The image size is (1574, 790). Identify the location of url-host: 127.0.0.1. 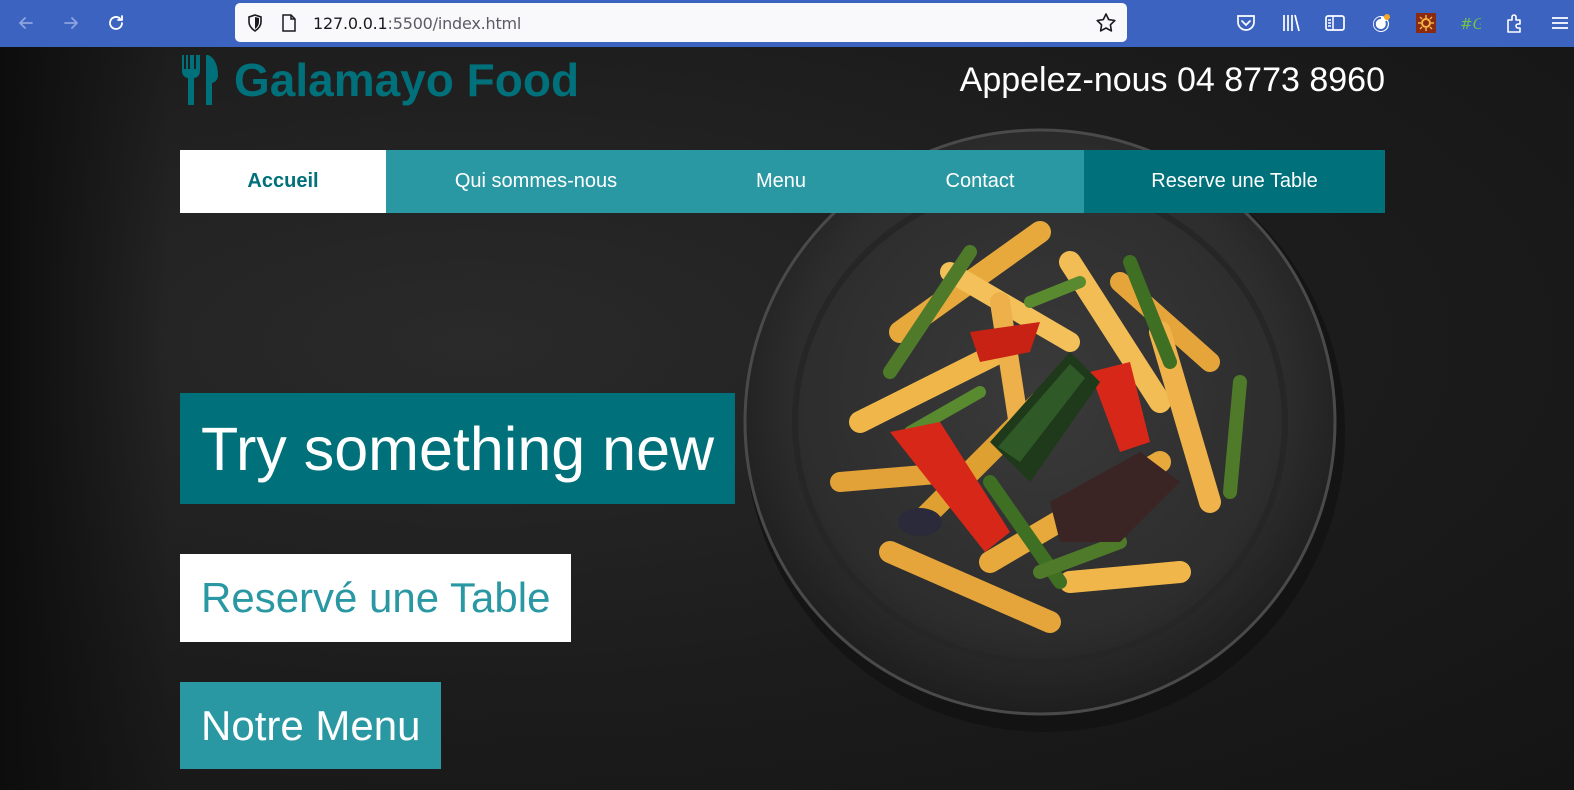
(350, 23).